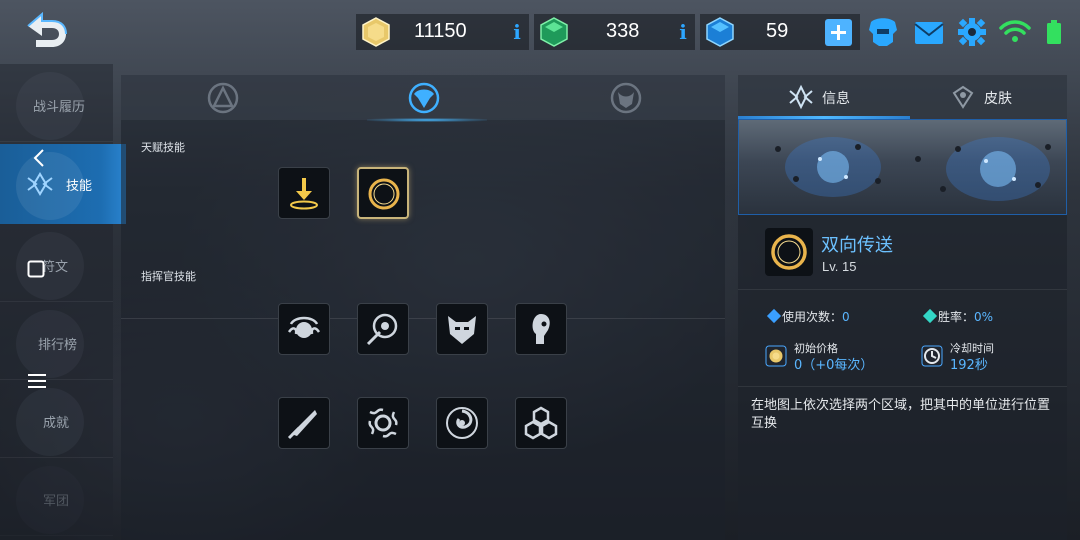  Describe the element at coordinates (883, 32) in the screenshot. I see `helmet-icon` at that location.